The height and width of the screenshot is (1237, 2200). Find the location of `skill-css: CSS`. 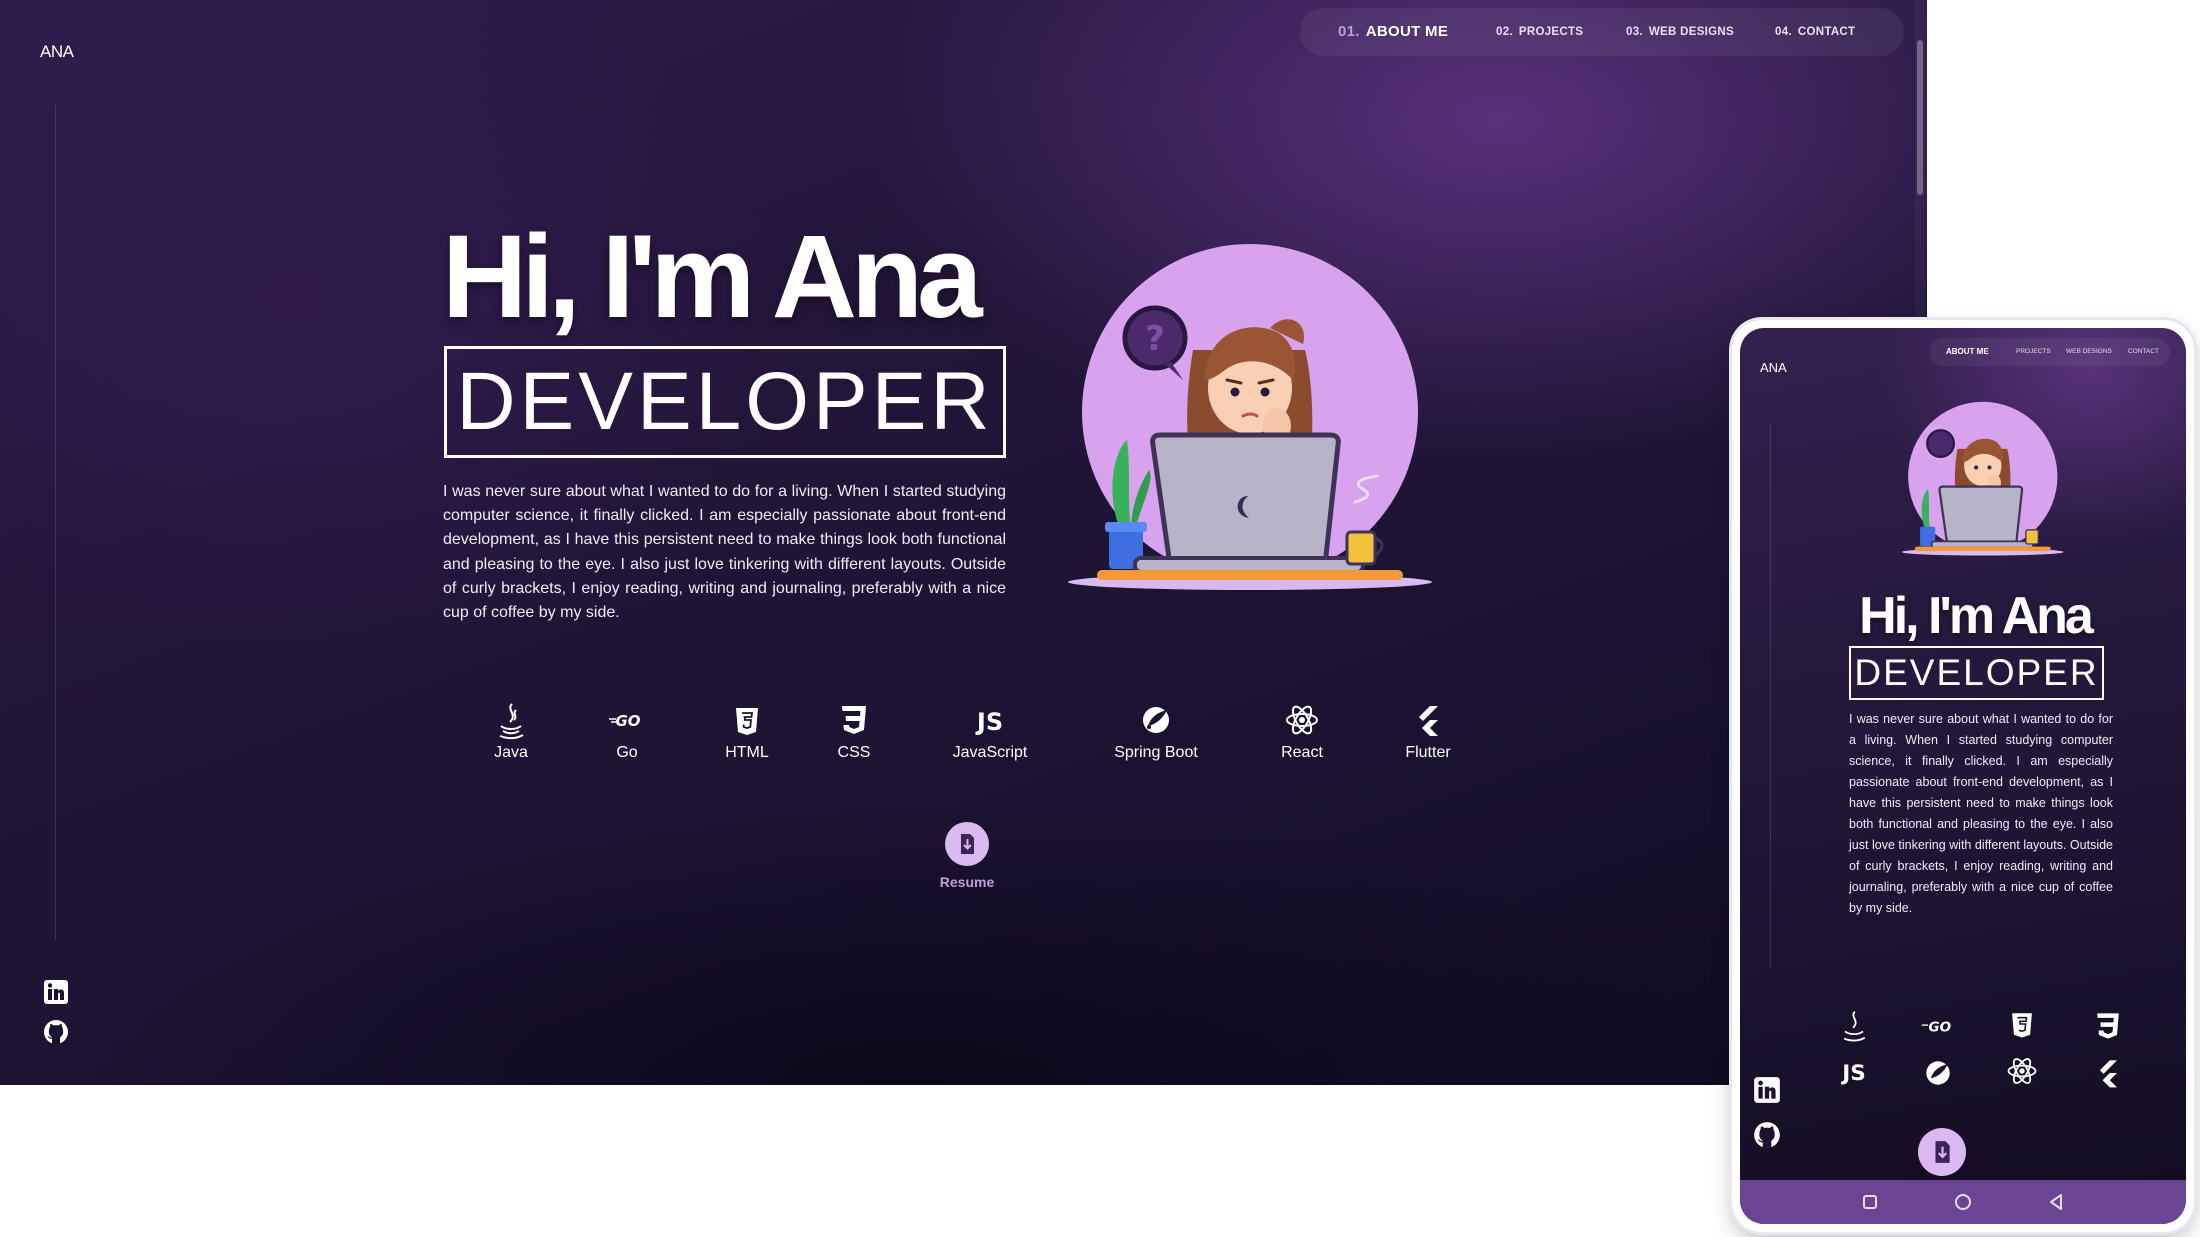

skill-css: CSS is located at coordinates (854, 731).